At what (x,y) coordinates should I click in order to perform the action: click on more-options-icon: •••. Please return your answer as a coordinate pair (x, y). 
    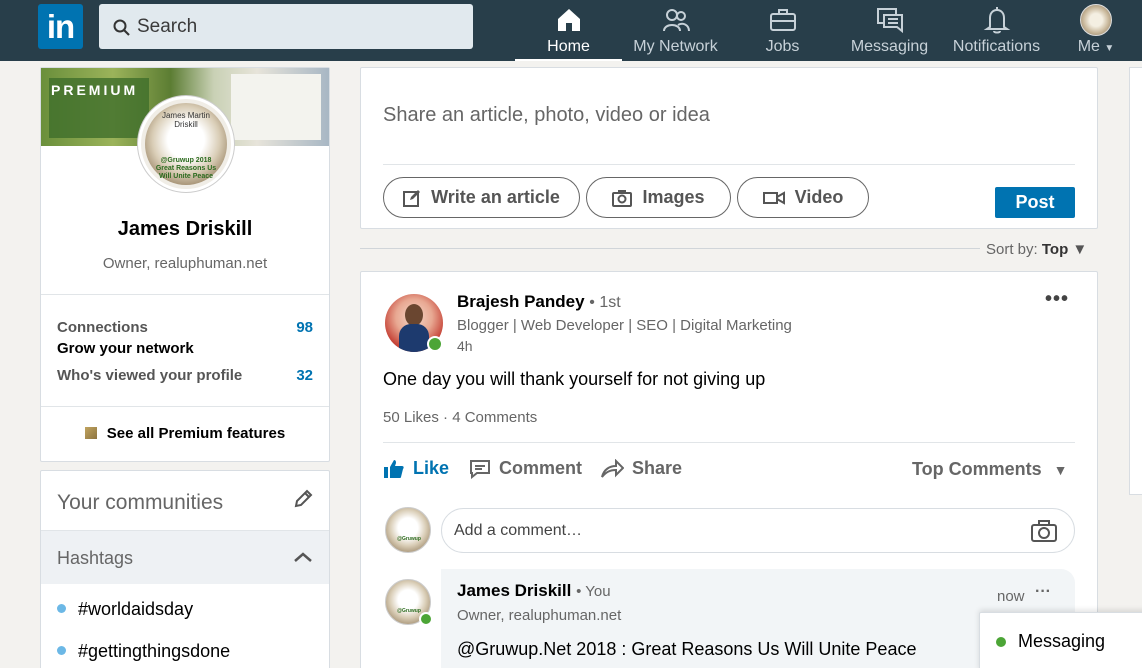
    Looking at the image, I should click on (1057, 299).